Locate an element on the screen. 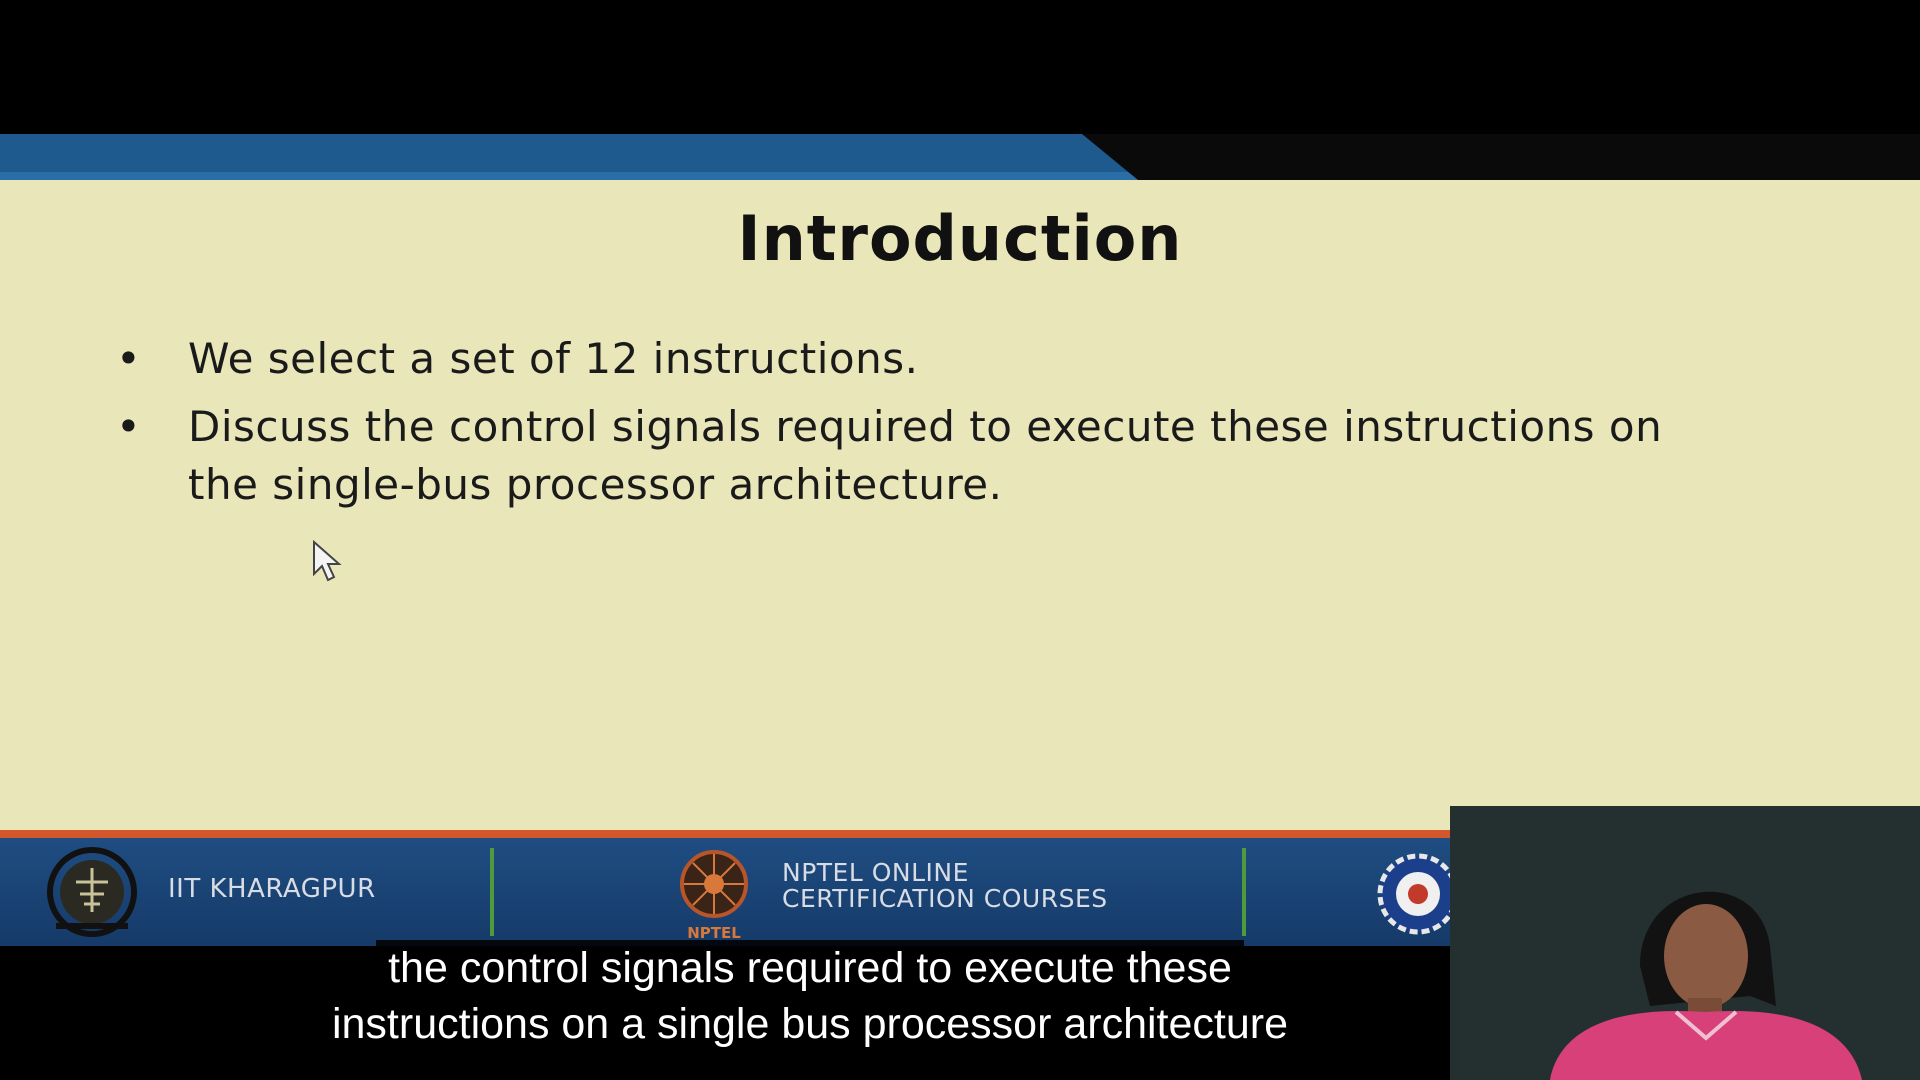  program-title-line1: NPTEL ONLINE is located at coordinates (875, 872).